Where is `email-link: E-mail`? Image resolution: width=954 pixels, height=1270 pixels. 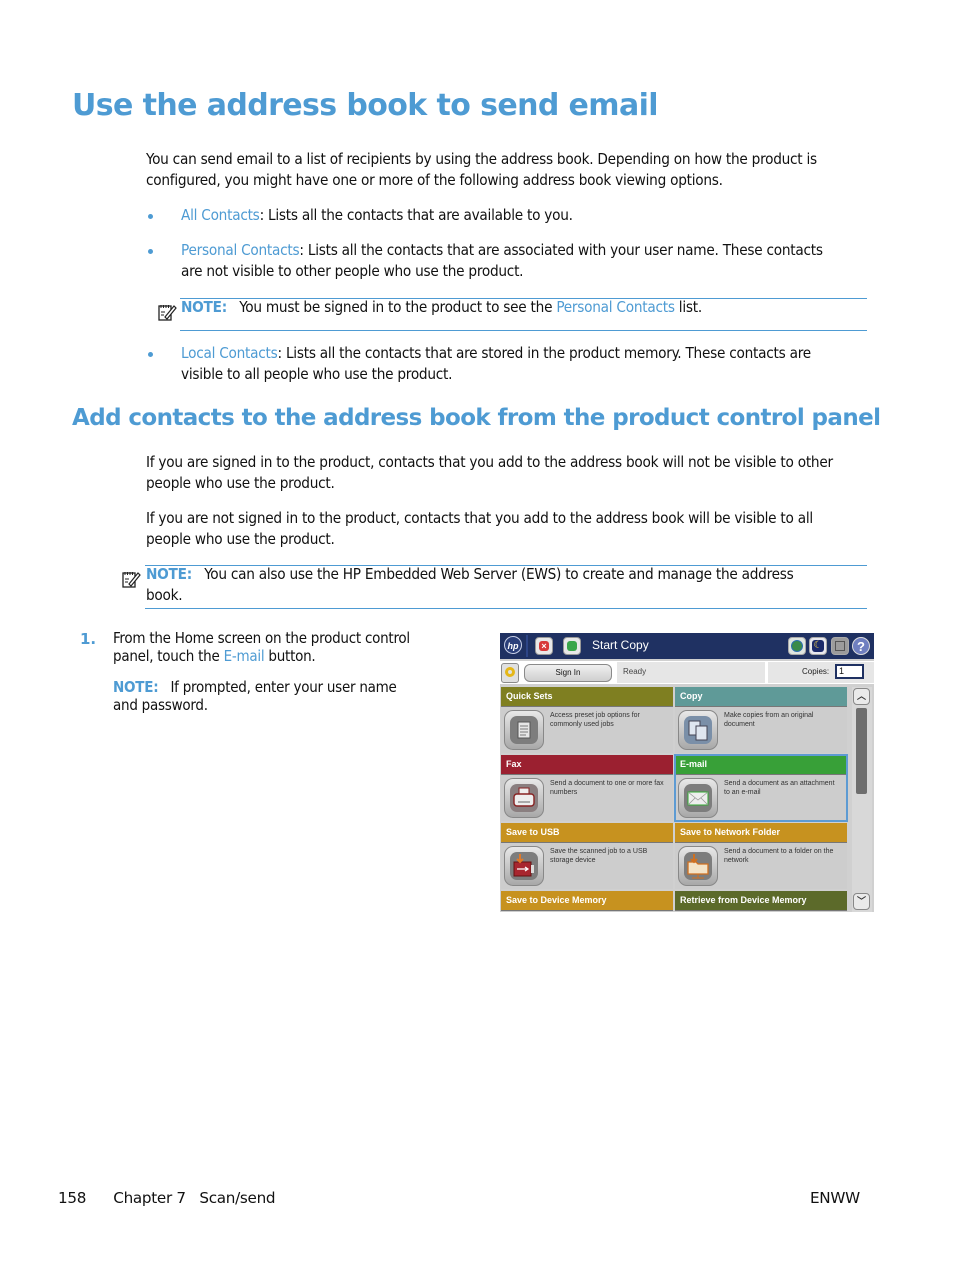
email-link: E-mail is located at coordinates (244, 656).